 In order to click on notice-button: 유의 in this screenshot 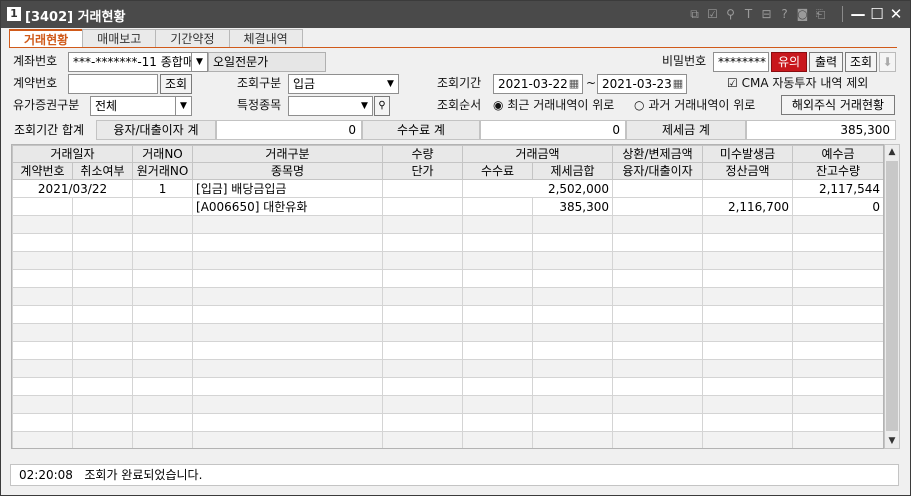, I will do `click(789, 62)`.